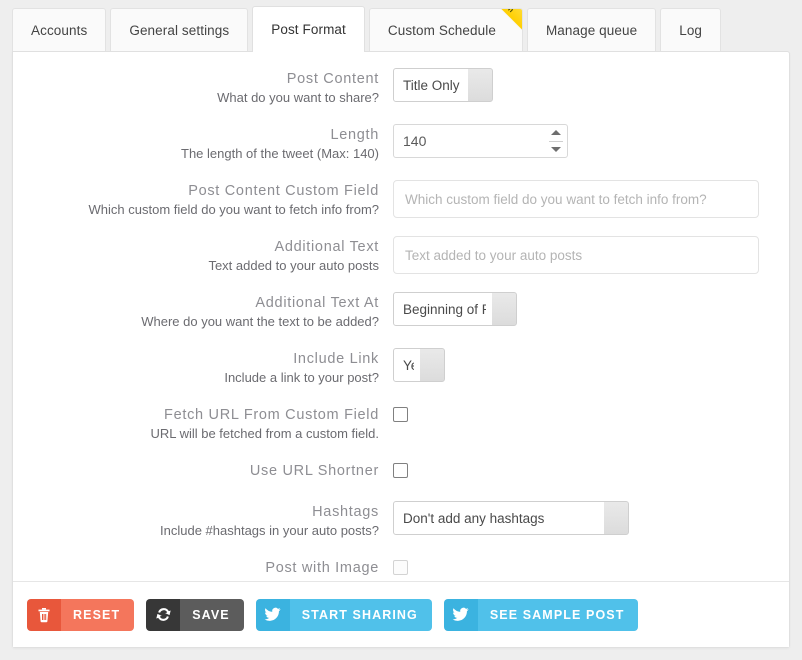 The height and width of the screenshot is (660, 802). What do you see at coordinates (455, 309) in the screenshot?
I see `additional-text-at-select: Beginning of Post` at bounding box center [455, 309].